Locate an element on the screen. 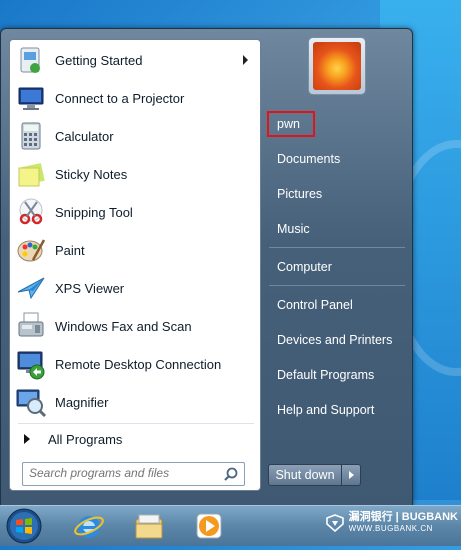 The height and width of the screenshot is (550, 461). program-label: Snipping Tool is located at coordinates (94, 212).